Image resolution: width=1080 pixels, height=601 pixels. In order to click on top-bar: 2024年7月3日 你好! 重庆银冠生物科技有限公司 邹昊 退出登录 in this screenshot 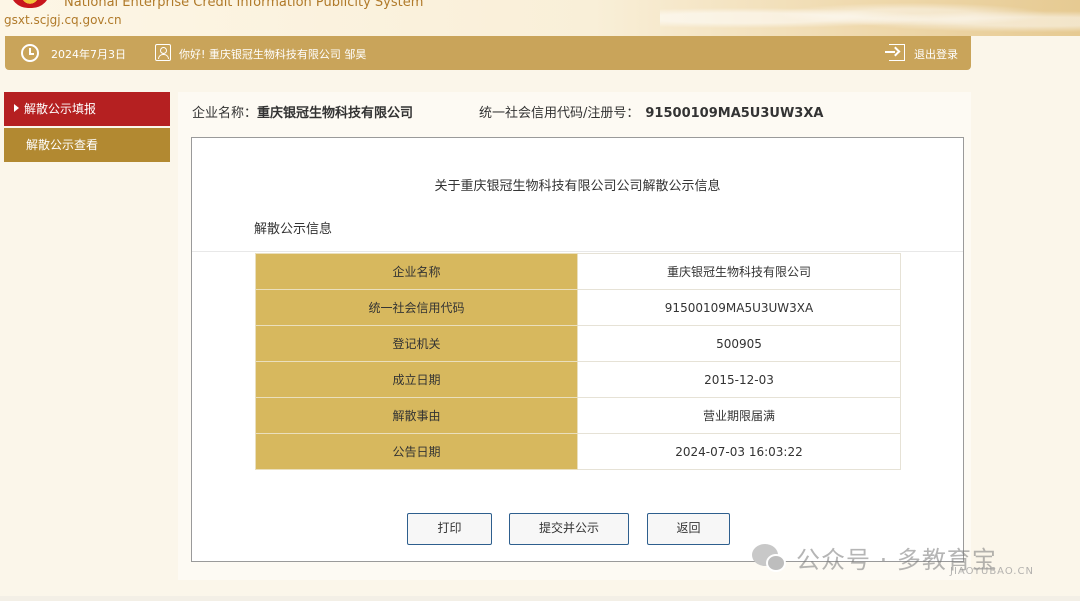, I will do `click(488, 53)`.